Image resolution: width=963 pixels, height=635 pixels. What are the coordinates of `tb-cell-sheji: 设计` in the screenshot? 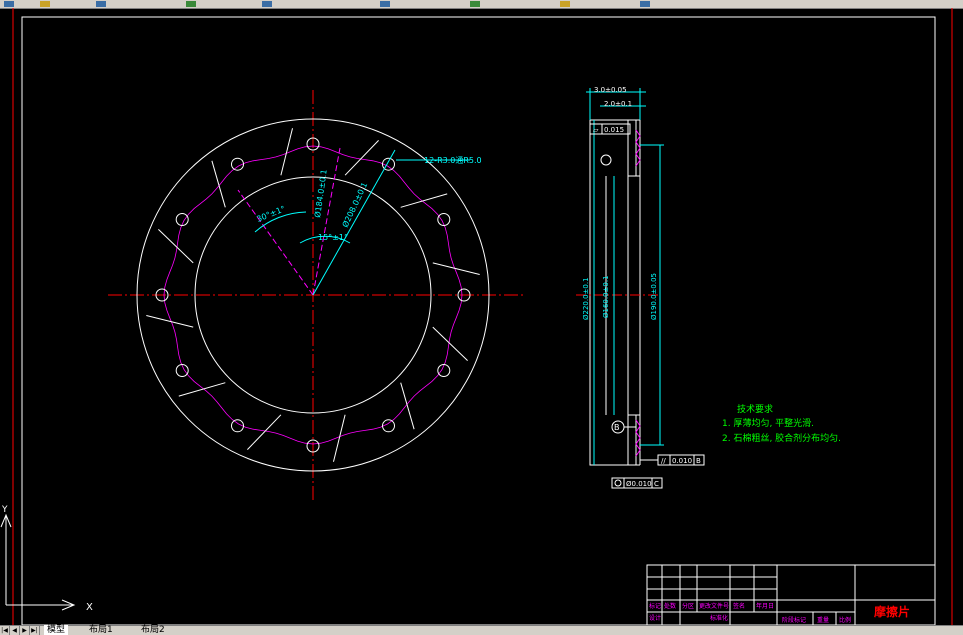 It's located at (655, 618).